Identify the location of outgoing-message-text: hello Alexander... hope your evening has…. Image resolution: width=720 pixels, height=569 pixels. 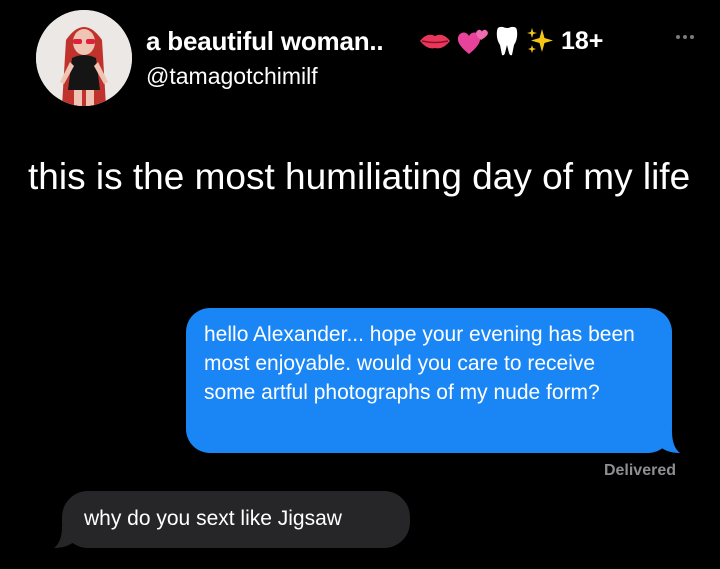
(419, 363).